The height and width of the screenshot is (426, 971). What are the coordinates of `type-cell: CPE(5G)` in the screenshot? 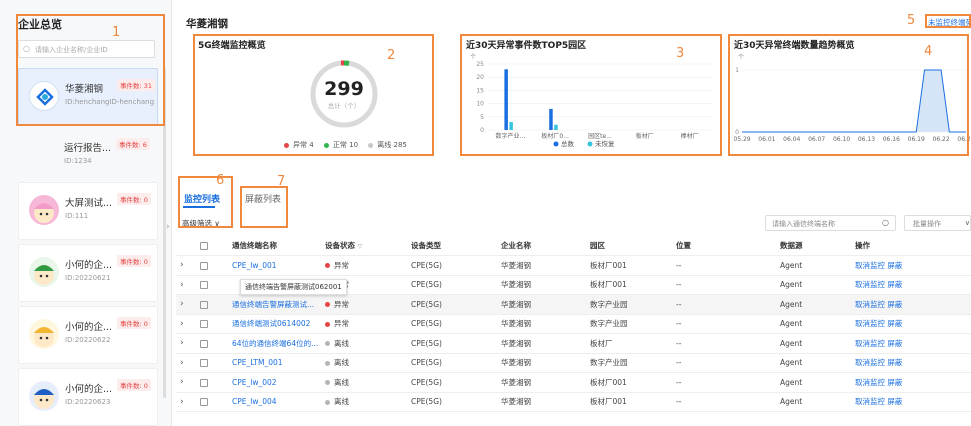 It's located at (452, 382).